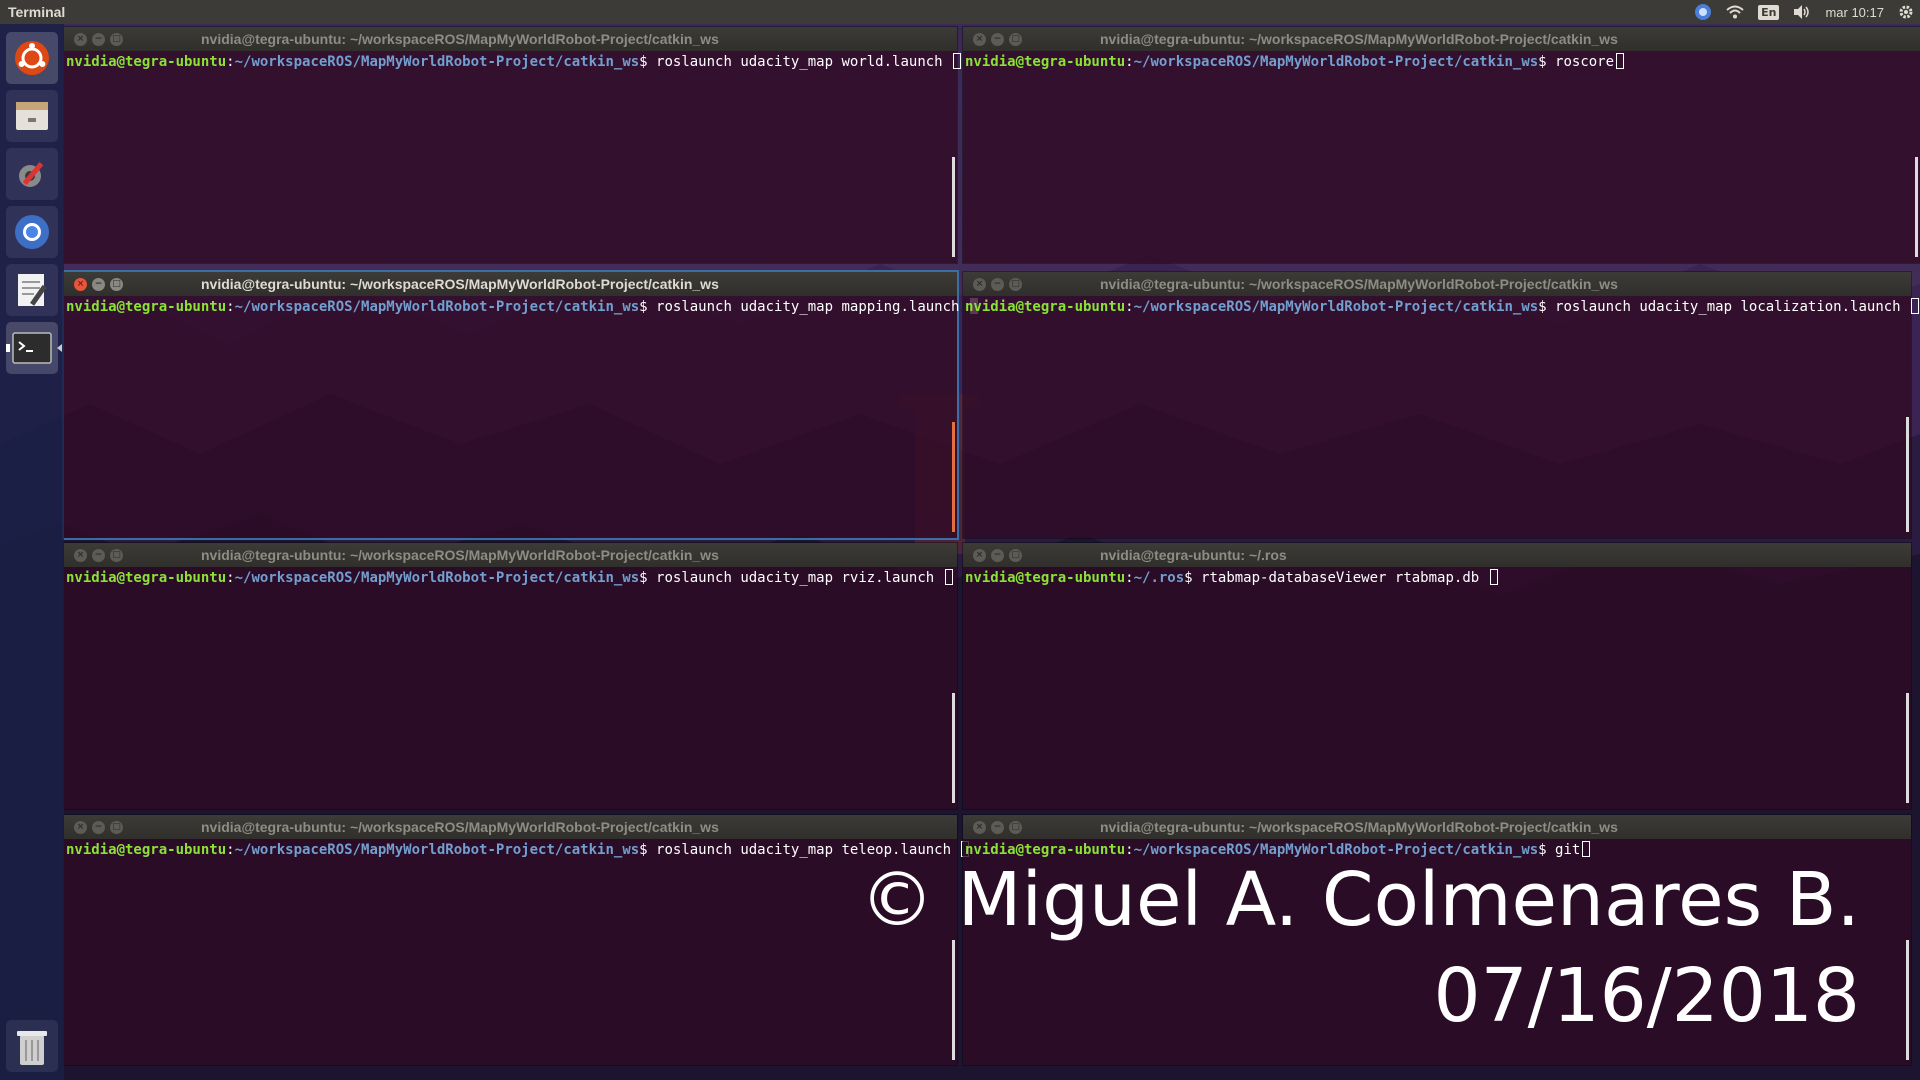 The width and height of the screenshot is (1920, 1080). I want to click on prompt-path: ~/.ros, so click(1159, 578).